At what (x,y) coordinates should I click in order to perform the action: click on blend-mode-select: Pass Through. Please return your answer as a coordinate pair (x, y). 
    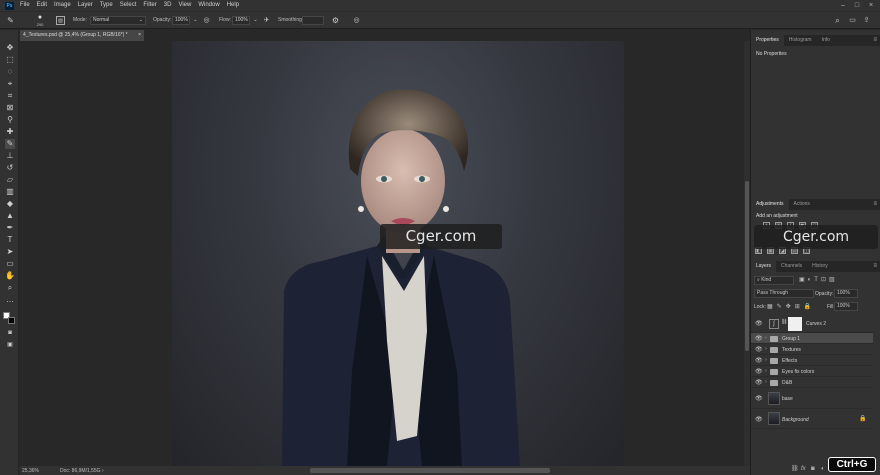
    Looking at the image, I should click on (784, 293).